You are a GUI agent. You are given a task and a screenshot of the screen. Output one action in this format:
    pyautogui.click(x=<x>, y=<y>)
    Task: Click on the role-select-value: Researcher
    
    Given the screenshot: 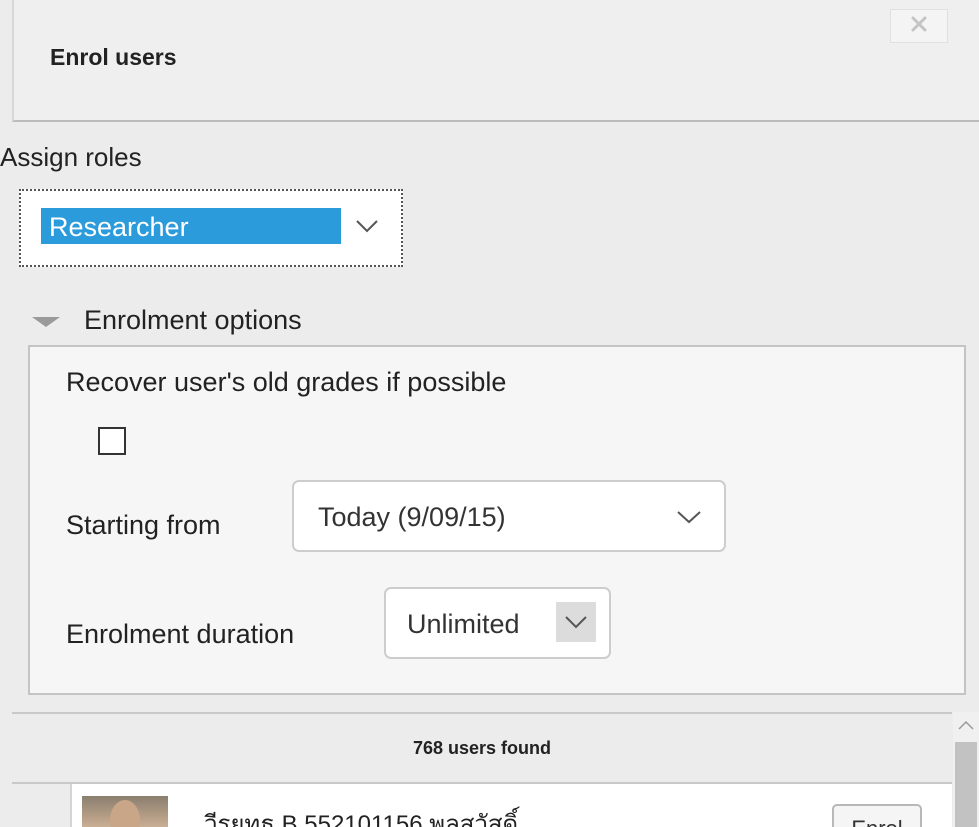 What is the action you would take?
    pyautogui.click(x=119, y=227)
    